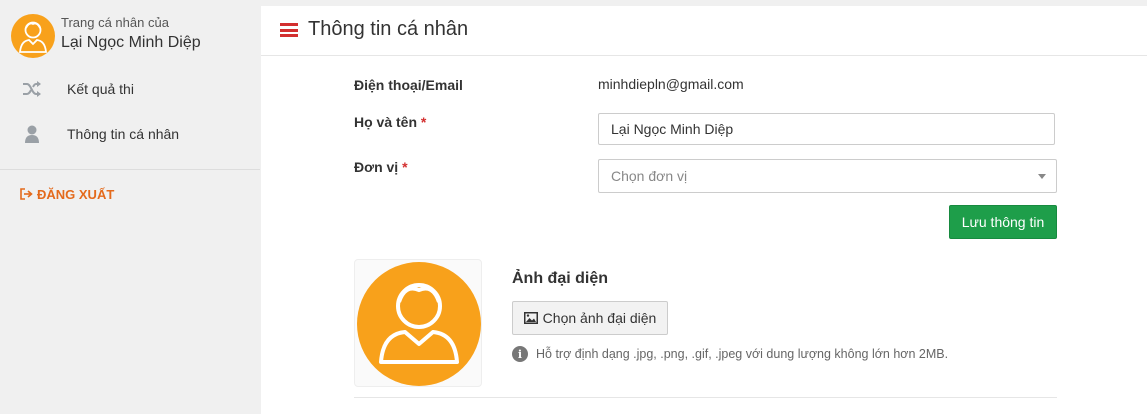  What do you see at coordinates (530, 318) in the screenshot?
I see `image-icon` at bounding box center [530, 318].